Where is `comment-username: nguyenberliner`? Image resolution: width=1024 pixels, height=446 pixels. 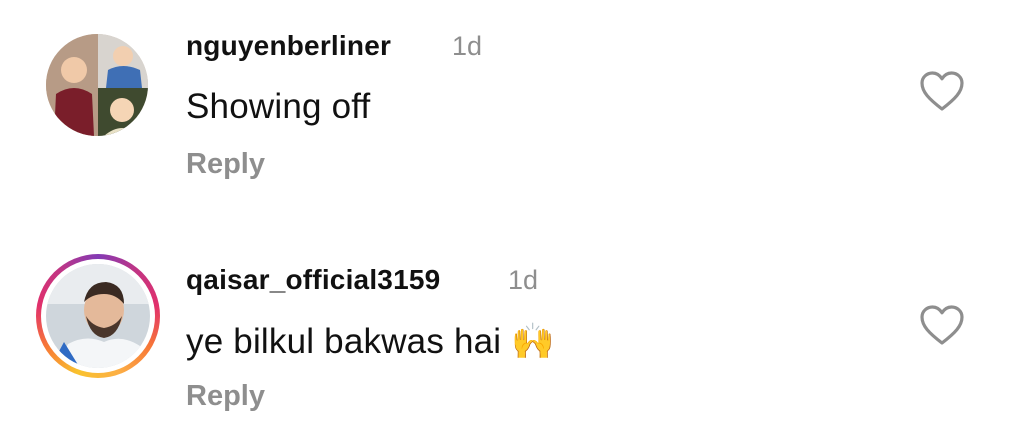 comment-username: nguyenberliner is located at coordinates (288, 46).